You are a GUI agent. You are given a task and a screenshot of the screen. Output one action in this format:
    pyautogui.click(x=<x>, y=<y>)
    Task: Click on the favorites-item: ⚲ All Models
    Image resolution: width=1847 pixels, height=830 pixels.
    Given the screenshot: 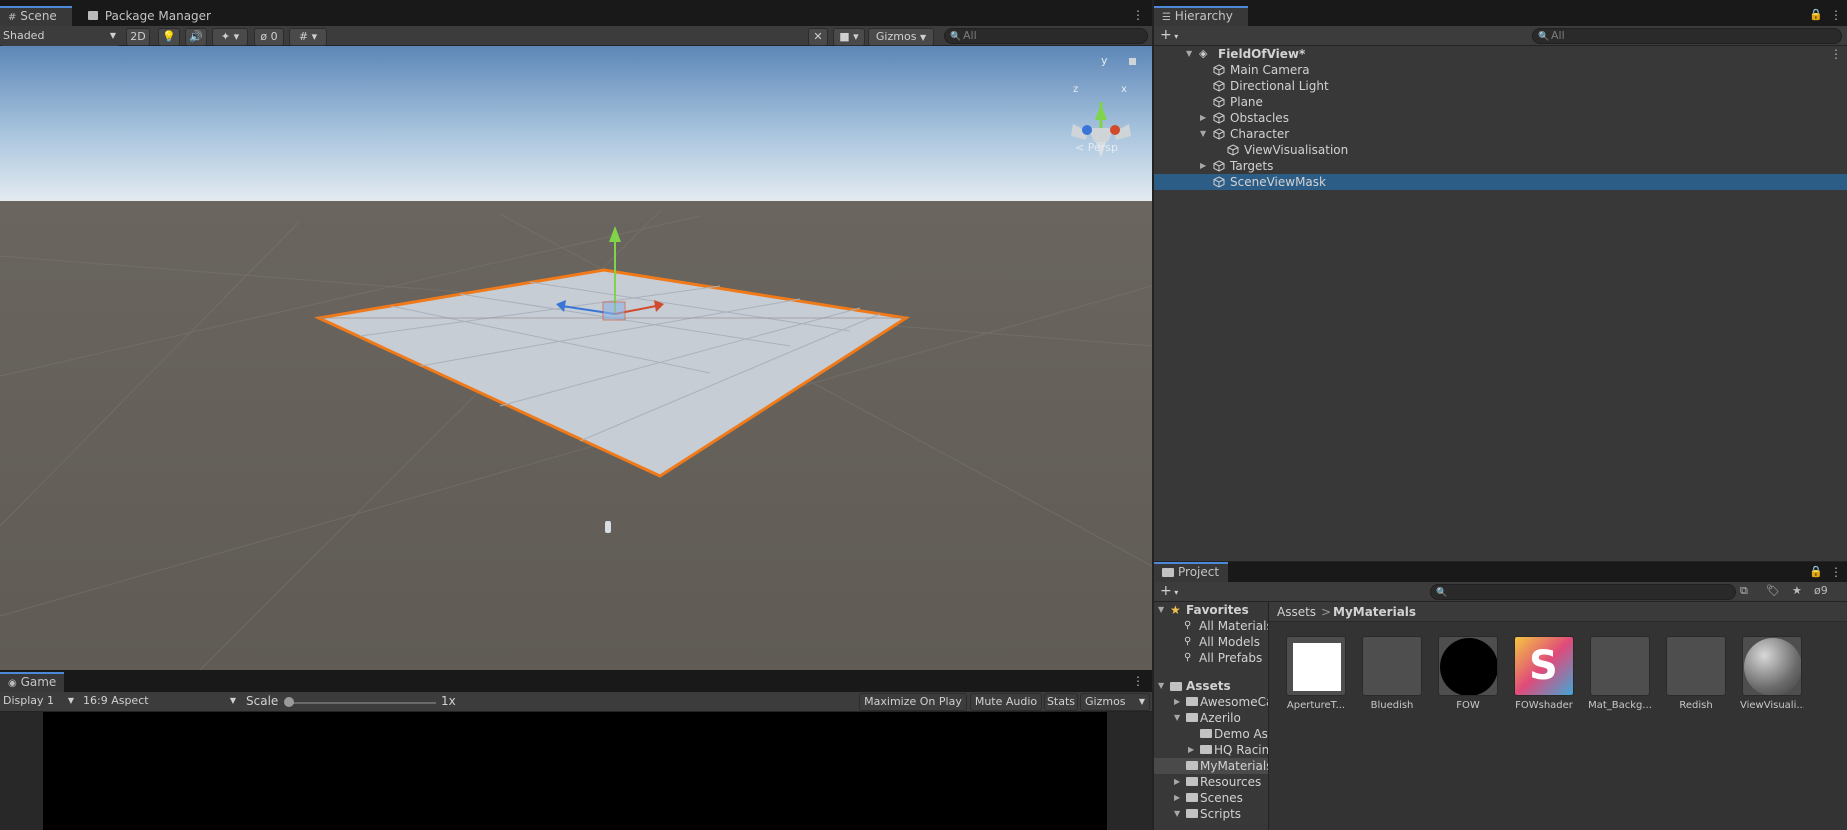 What is the action you would take?
    pyautogui.click(x=1211, y=642)
    